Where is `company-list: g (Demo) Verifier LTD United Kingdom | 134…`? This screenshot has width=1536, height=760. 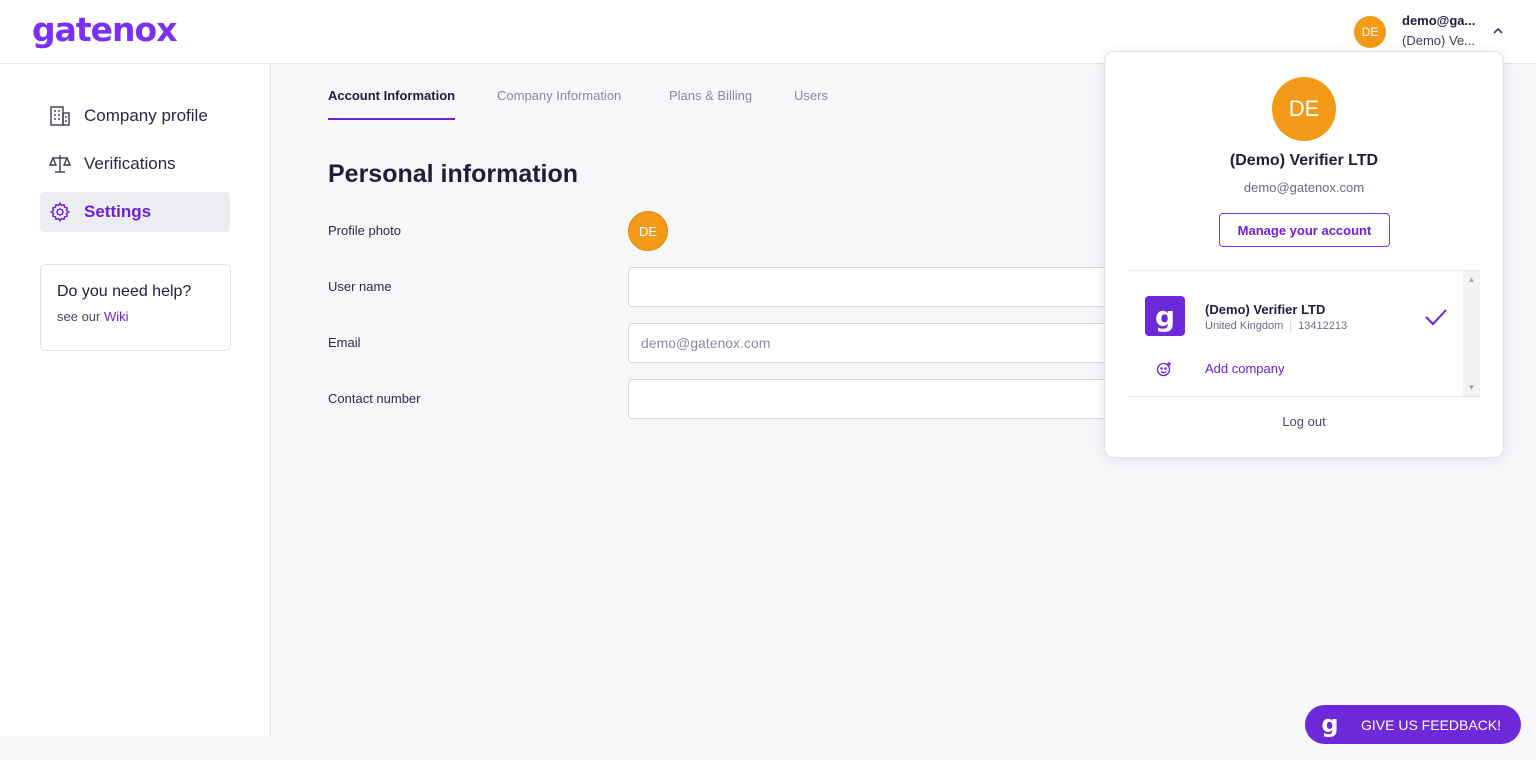 company-list: g (Demo) Verifier LTD United Kingdom | 134… is located at coordinates (1304, 333).